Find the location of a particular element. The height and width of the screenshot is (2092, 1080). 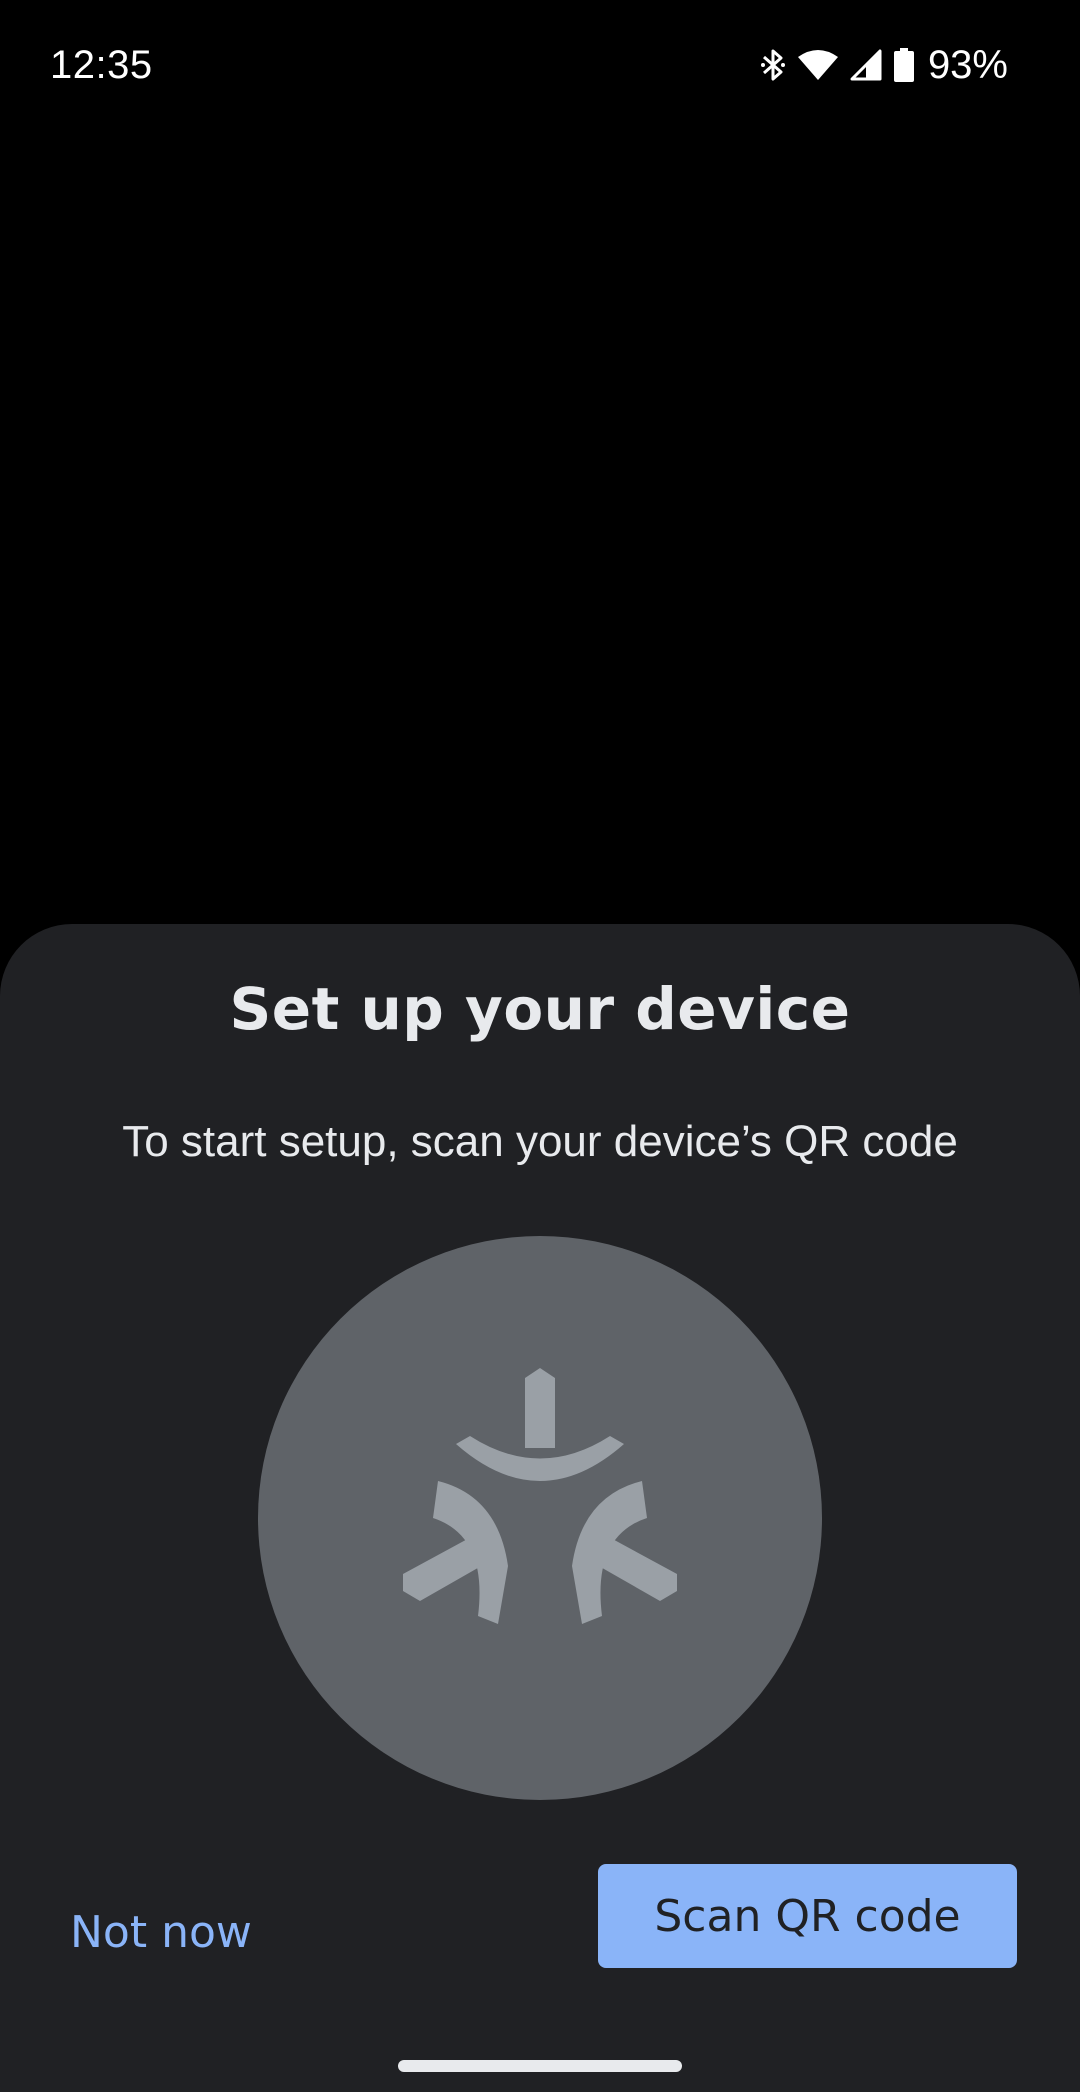

scan-qr-code-button: Scan QR code is located at coordinates (807, 1916).